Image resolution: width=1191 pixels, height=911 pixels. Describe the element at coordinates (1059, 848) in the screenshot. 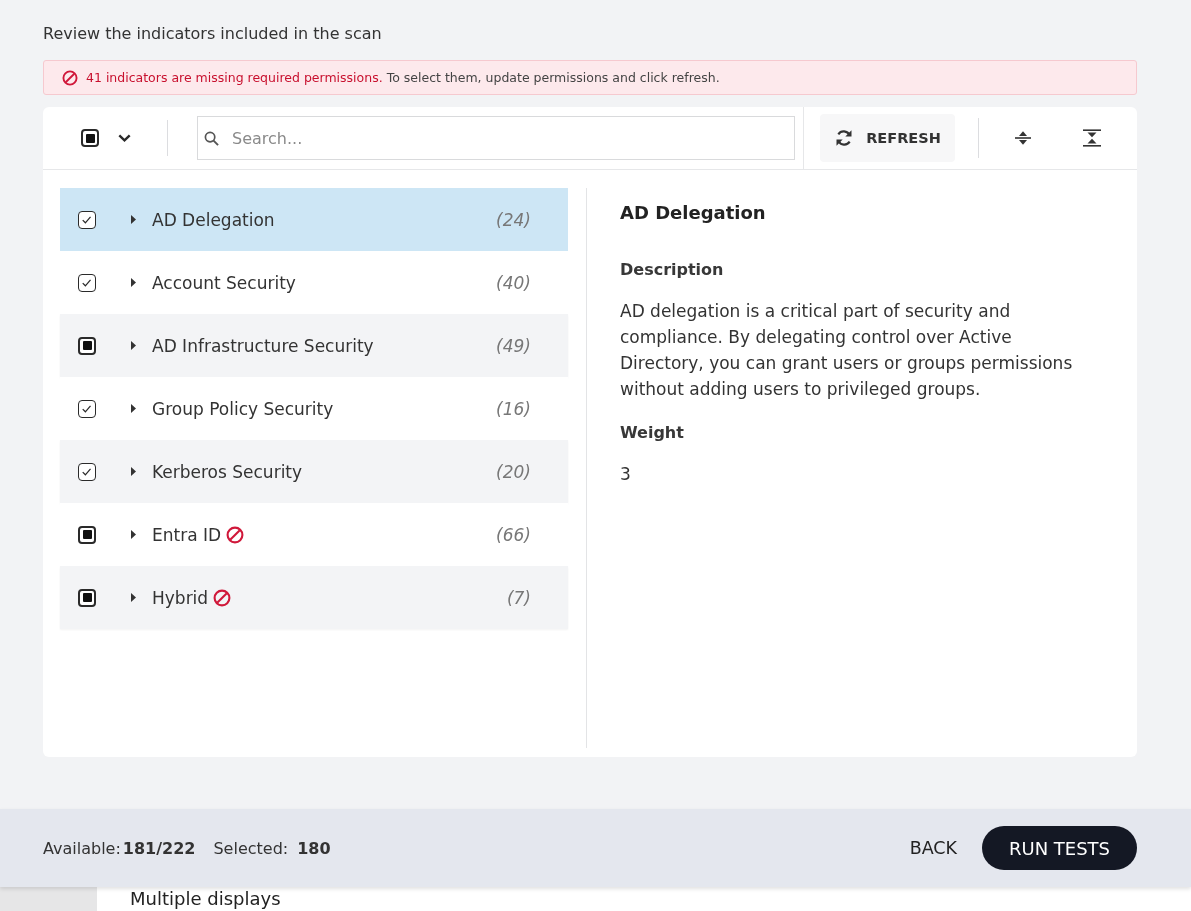

I see `run-tests-button: RUN TESTS` at that location.